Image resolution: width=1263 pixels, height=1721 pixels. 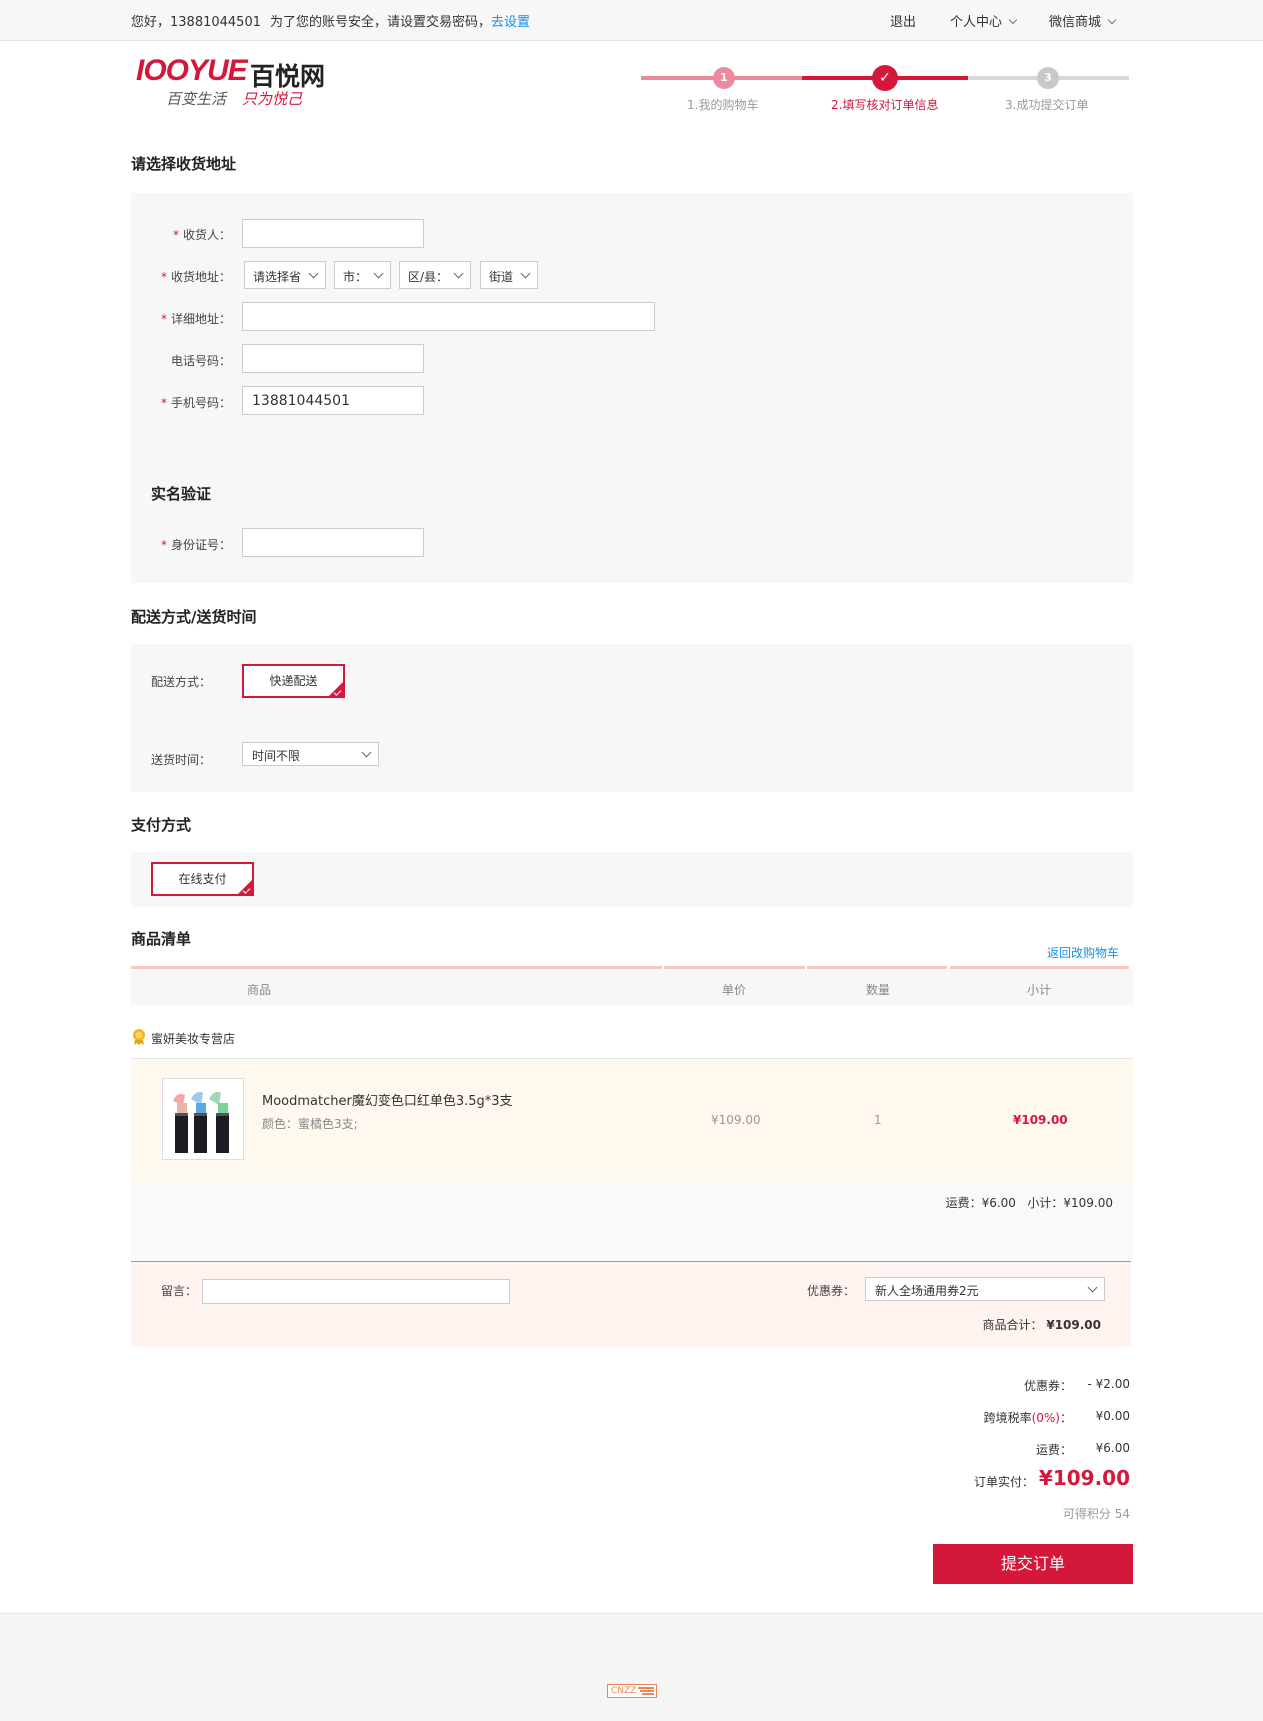 What do you see at coordinates (195, 403) in the screenshot?
I see `mobile-label: * 手机号码：` at bounding box center [195, 403].